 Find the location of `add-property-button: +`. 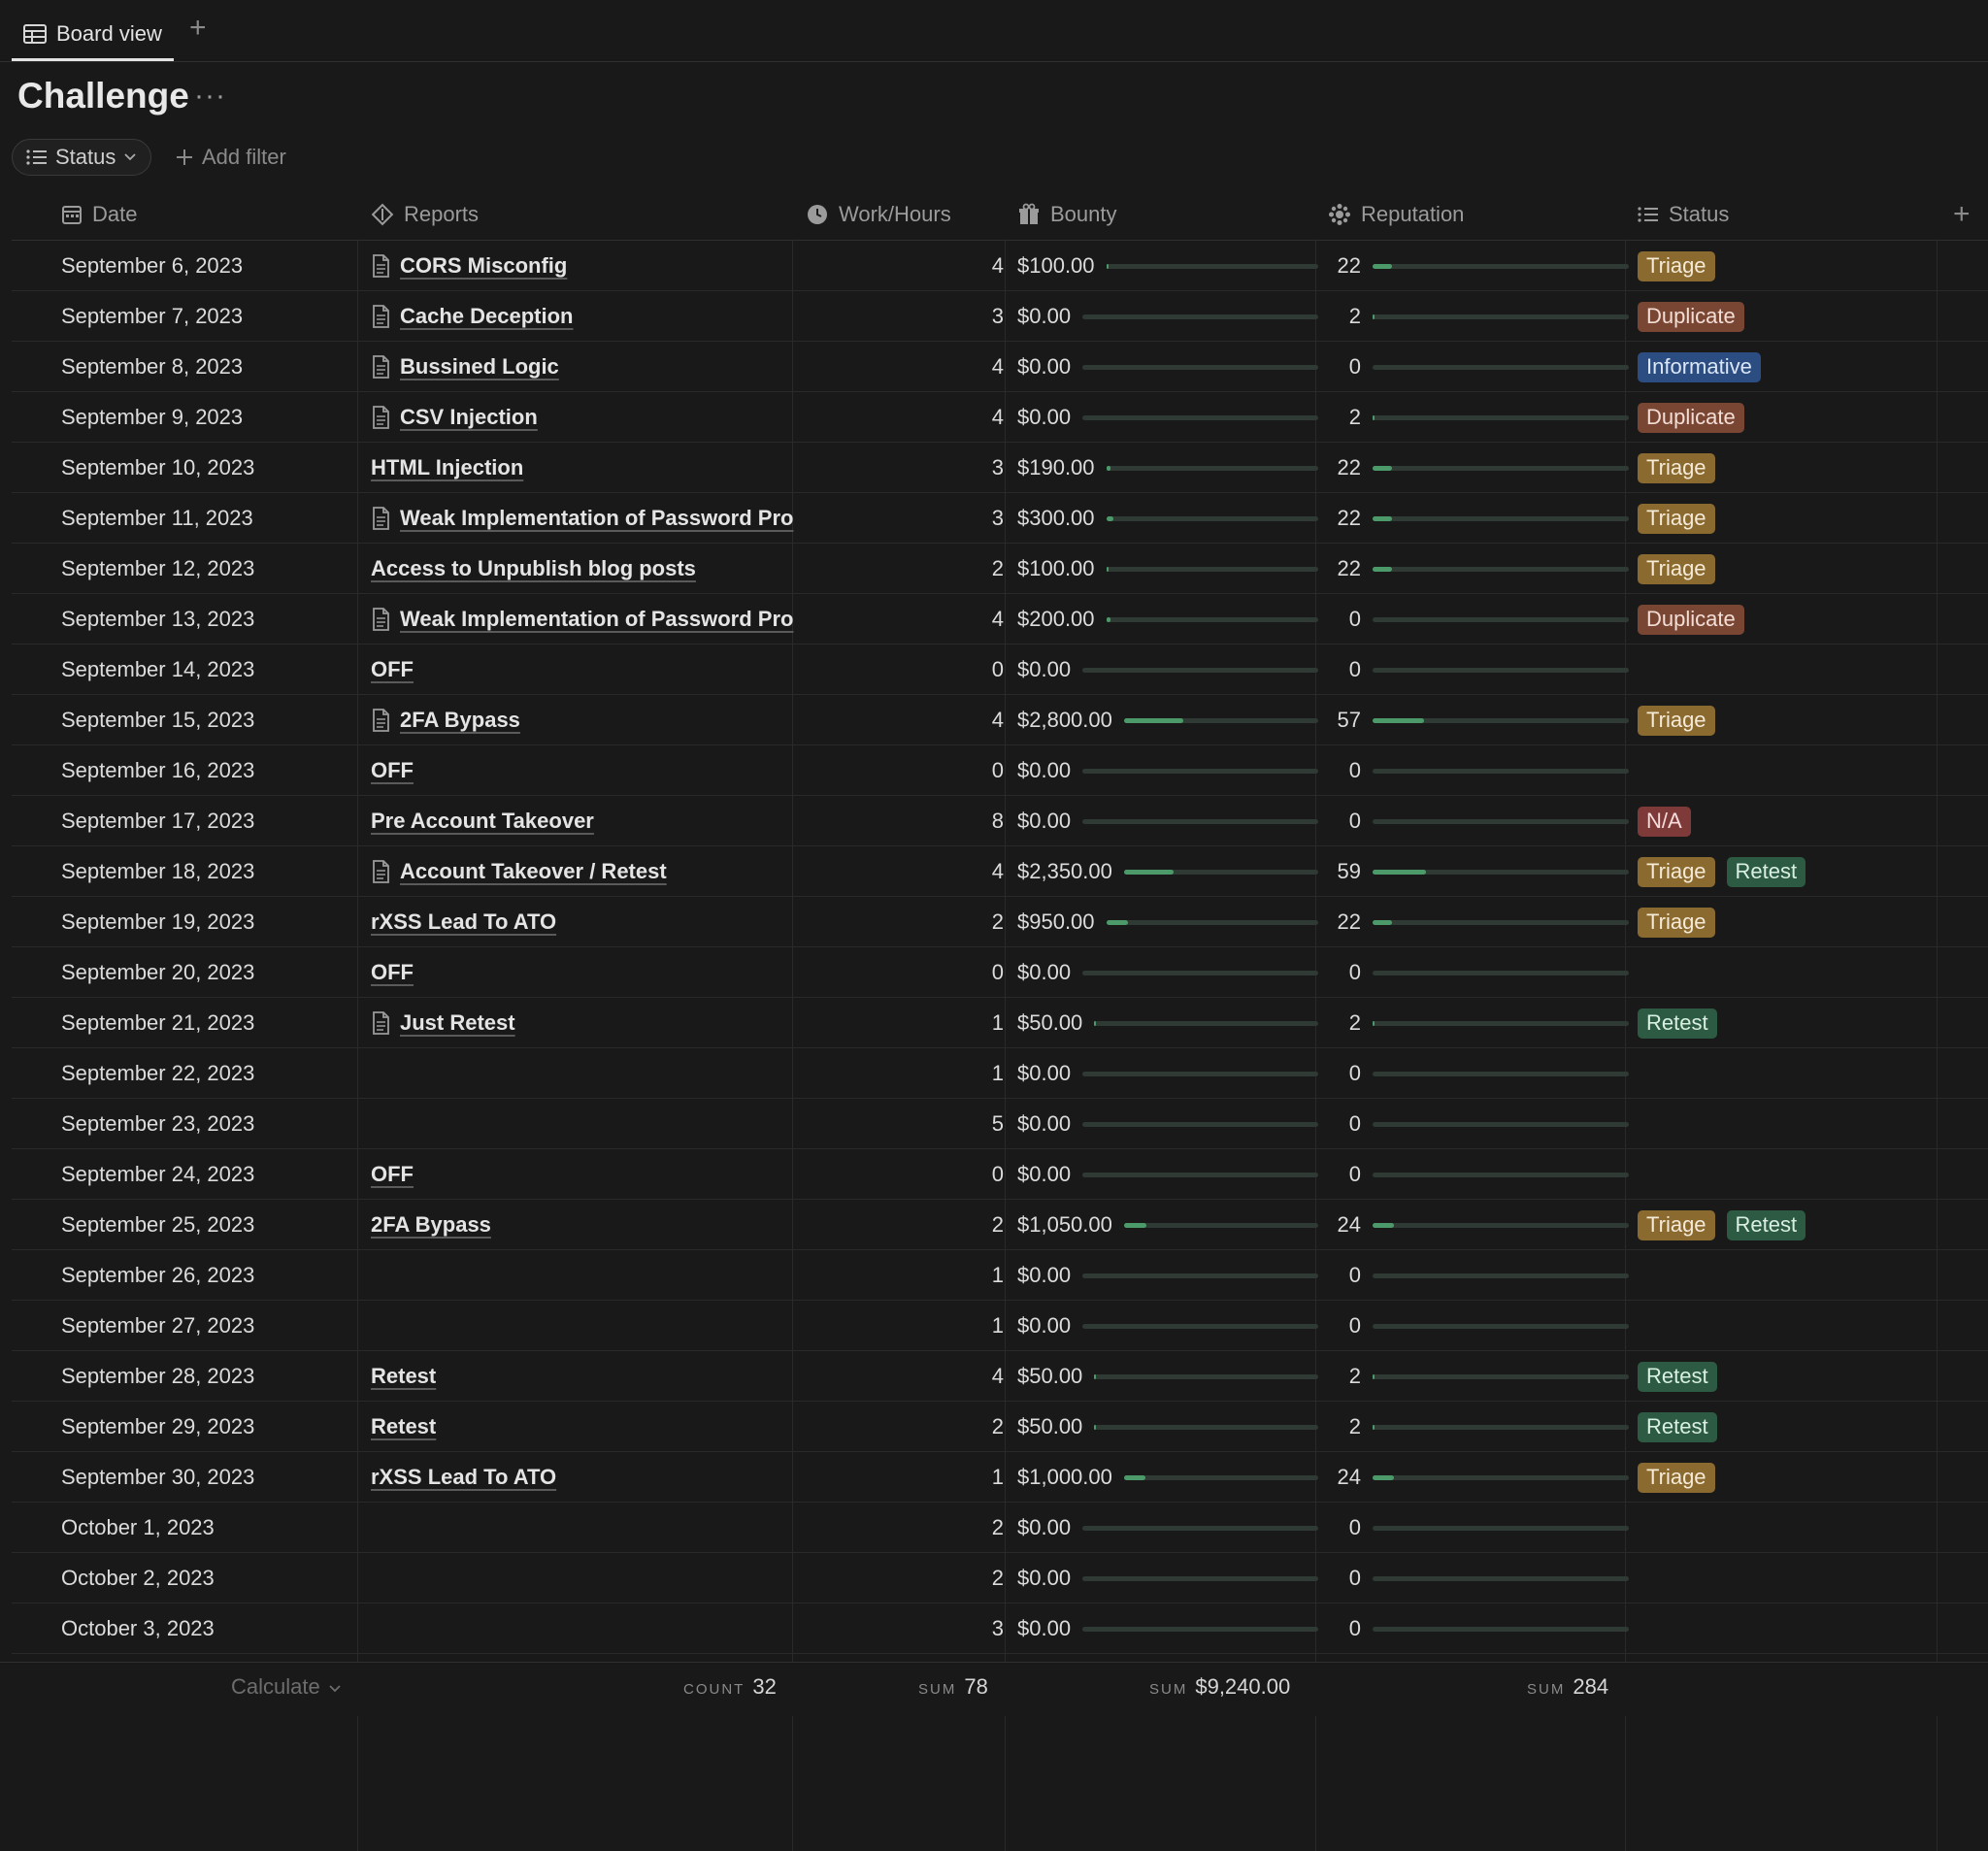

add-property-button: + is located at coordinates (1962, 214).